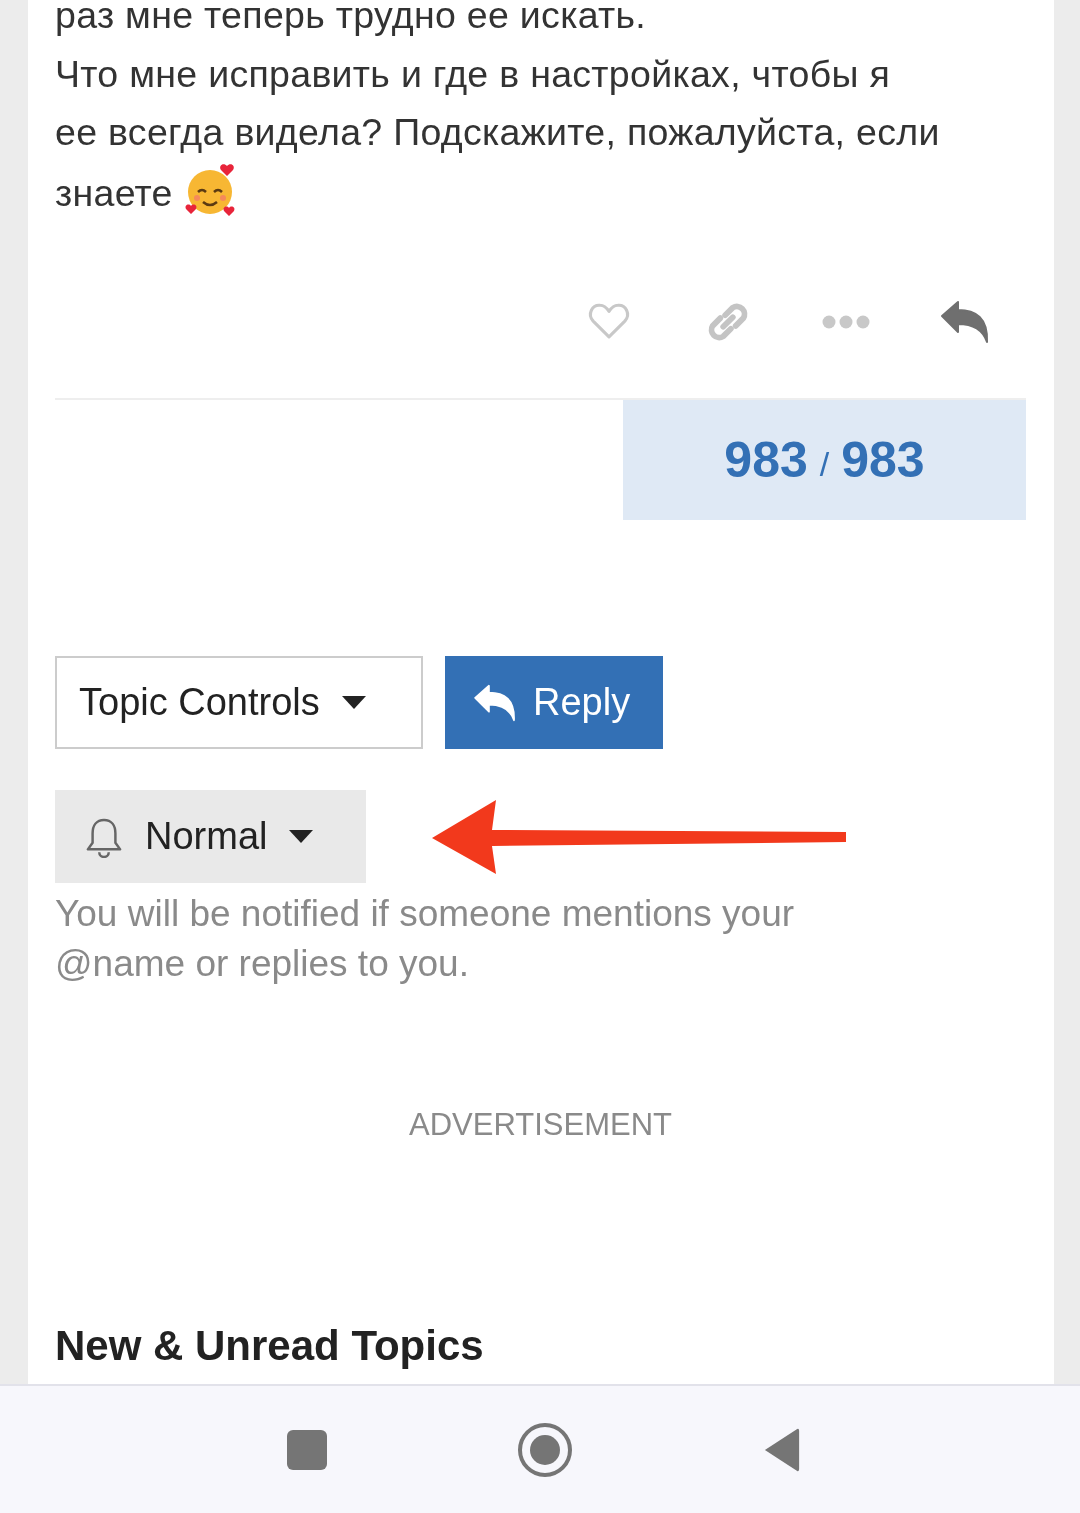 This screenshot has height=1513, width=1080. Describe the element at coordinates (540, 1125) in the screenshot. I see `advertisement-label: ADVERTISEMENT` at that location.